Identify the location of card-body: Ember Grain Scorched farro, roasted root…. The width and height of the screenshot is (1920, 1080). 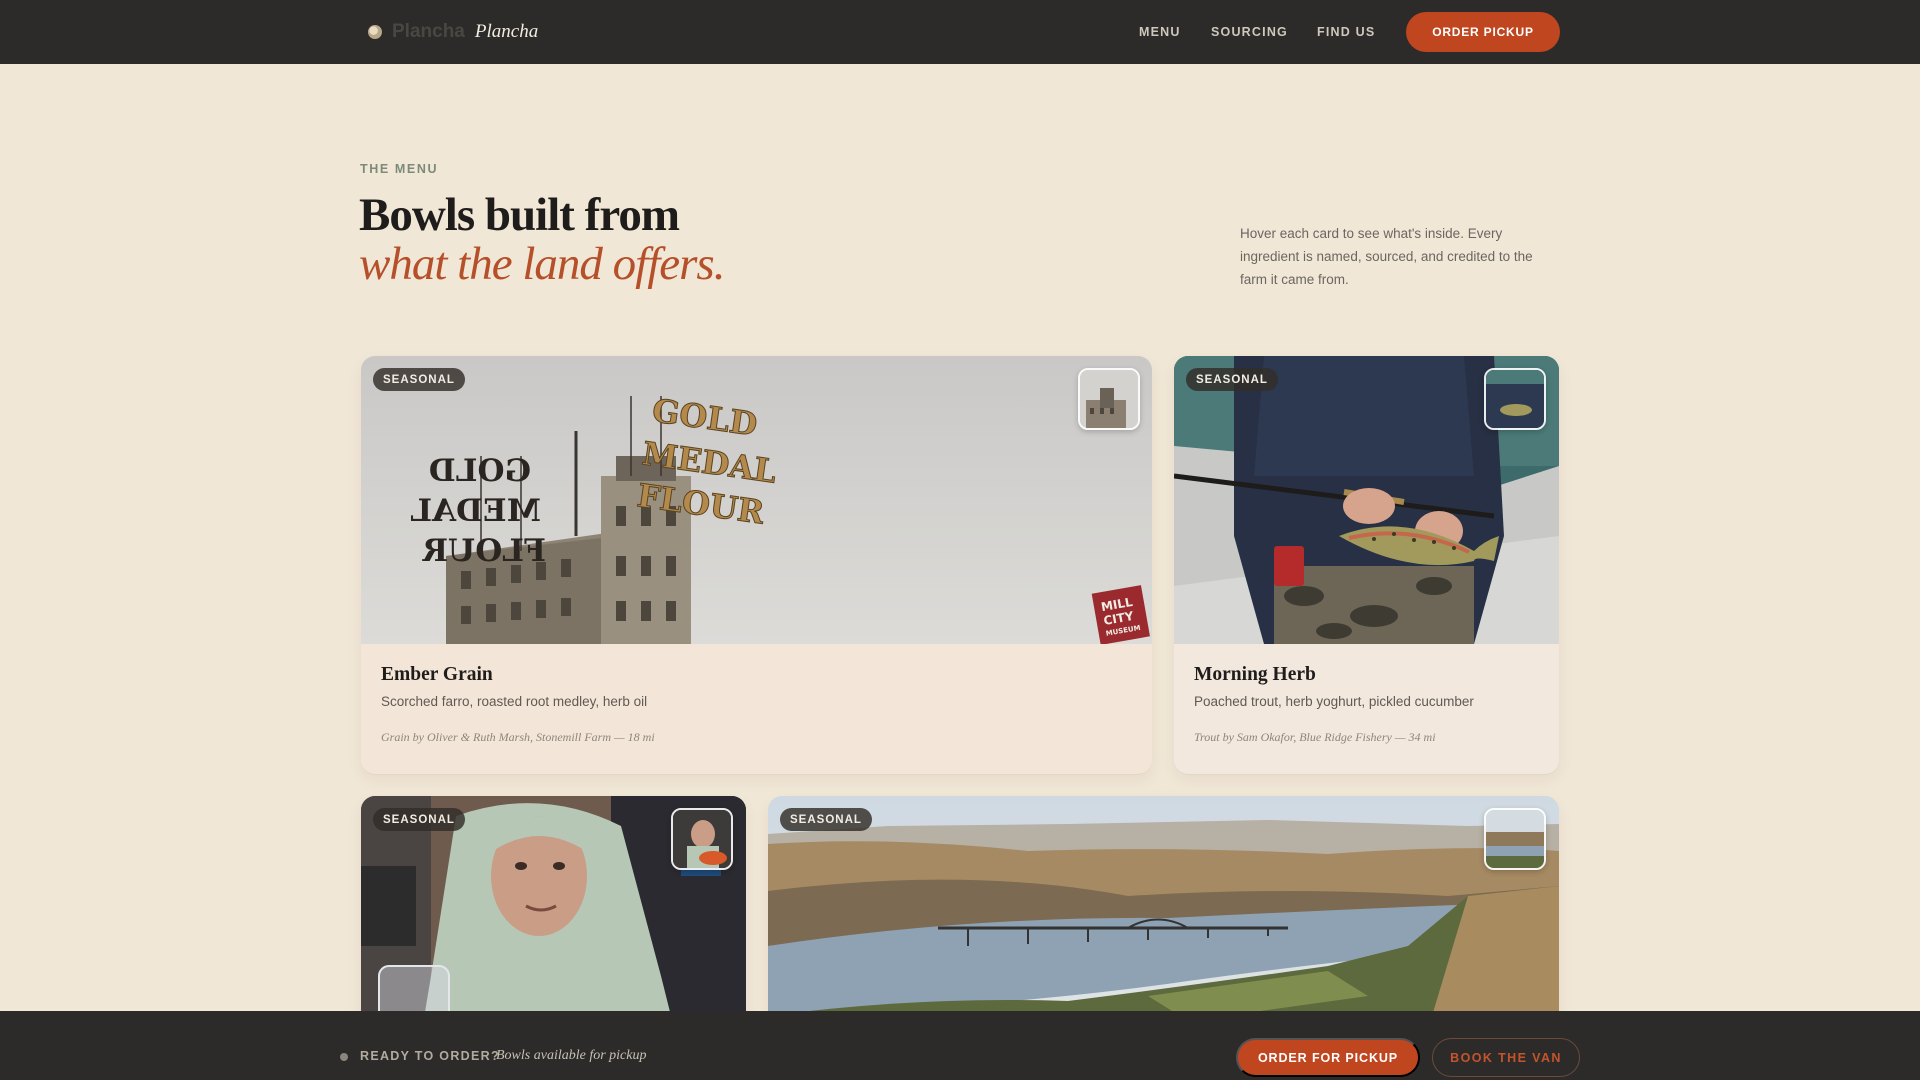
(756, 709).